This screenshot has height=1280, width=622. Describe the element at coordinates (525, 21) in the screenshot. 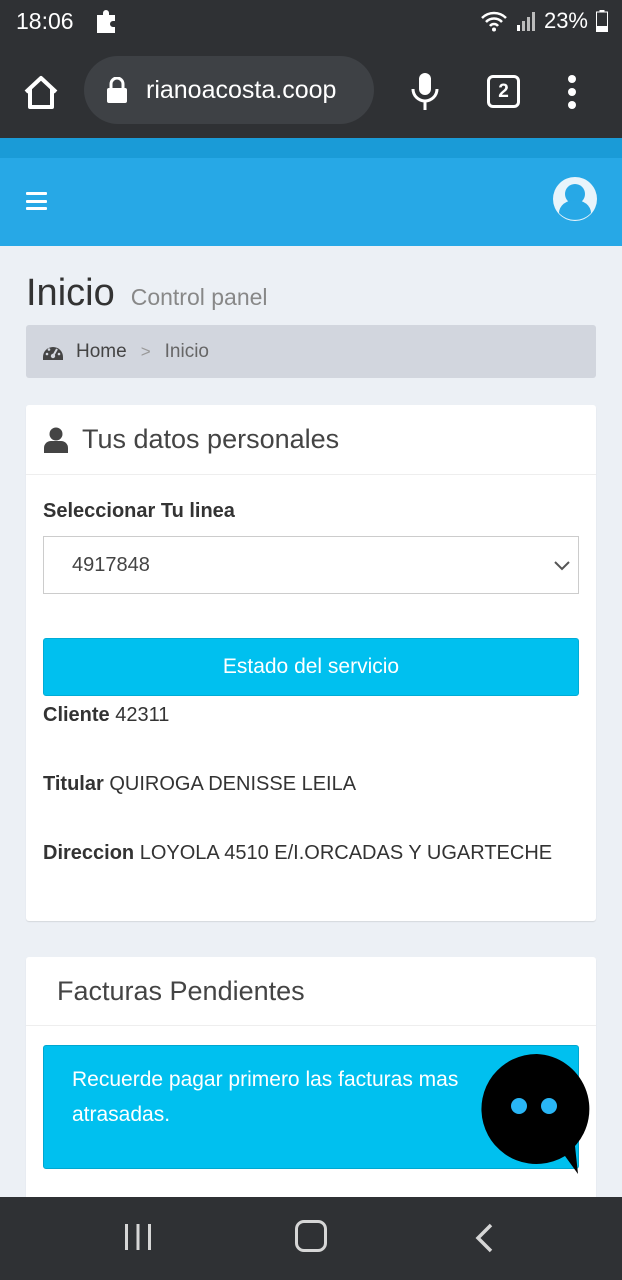

I see `signal-icon` at that location.